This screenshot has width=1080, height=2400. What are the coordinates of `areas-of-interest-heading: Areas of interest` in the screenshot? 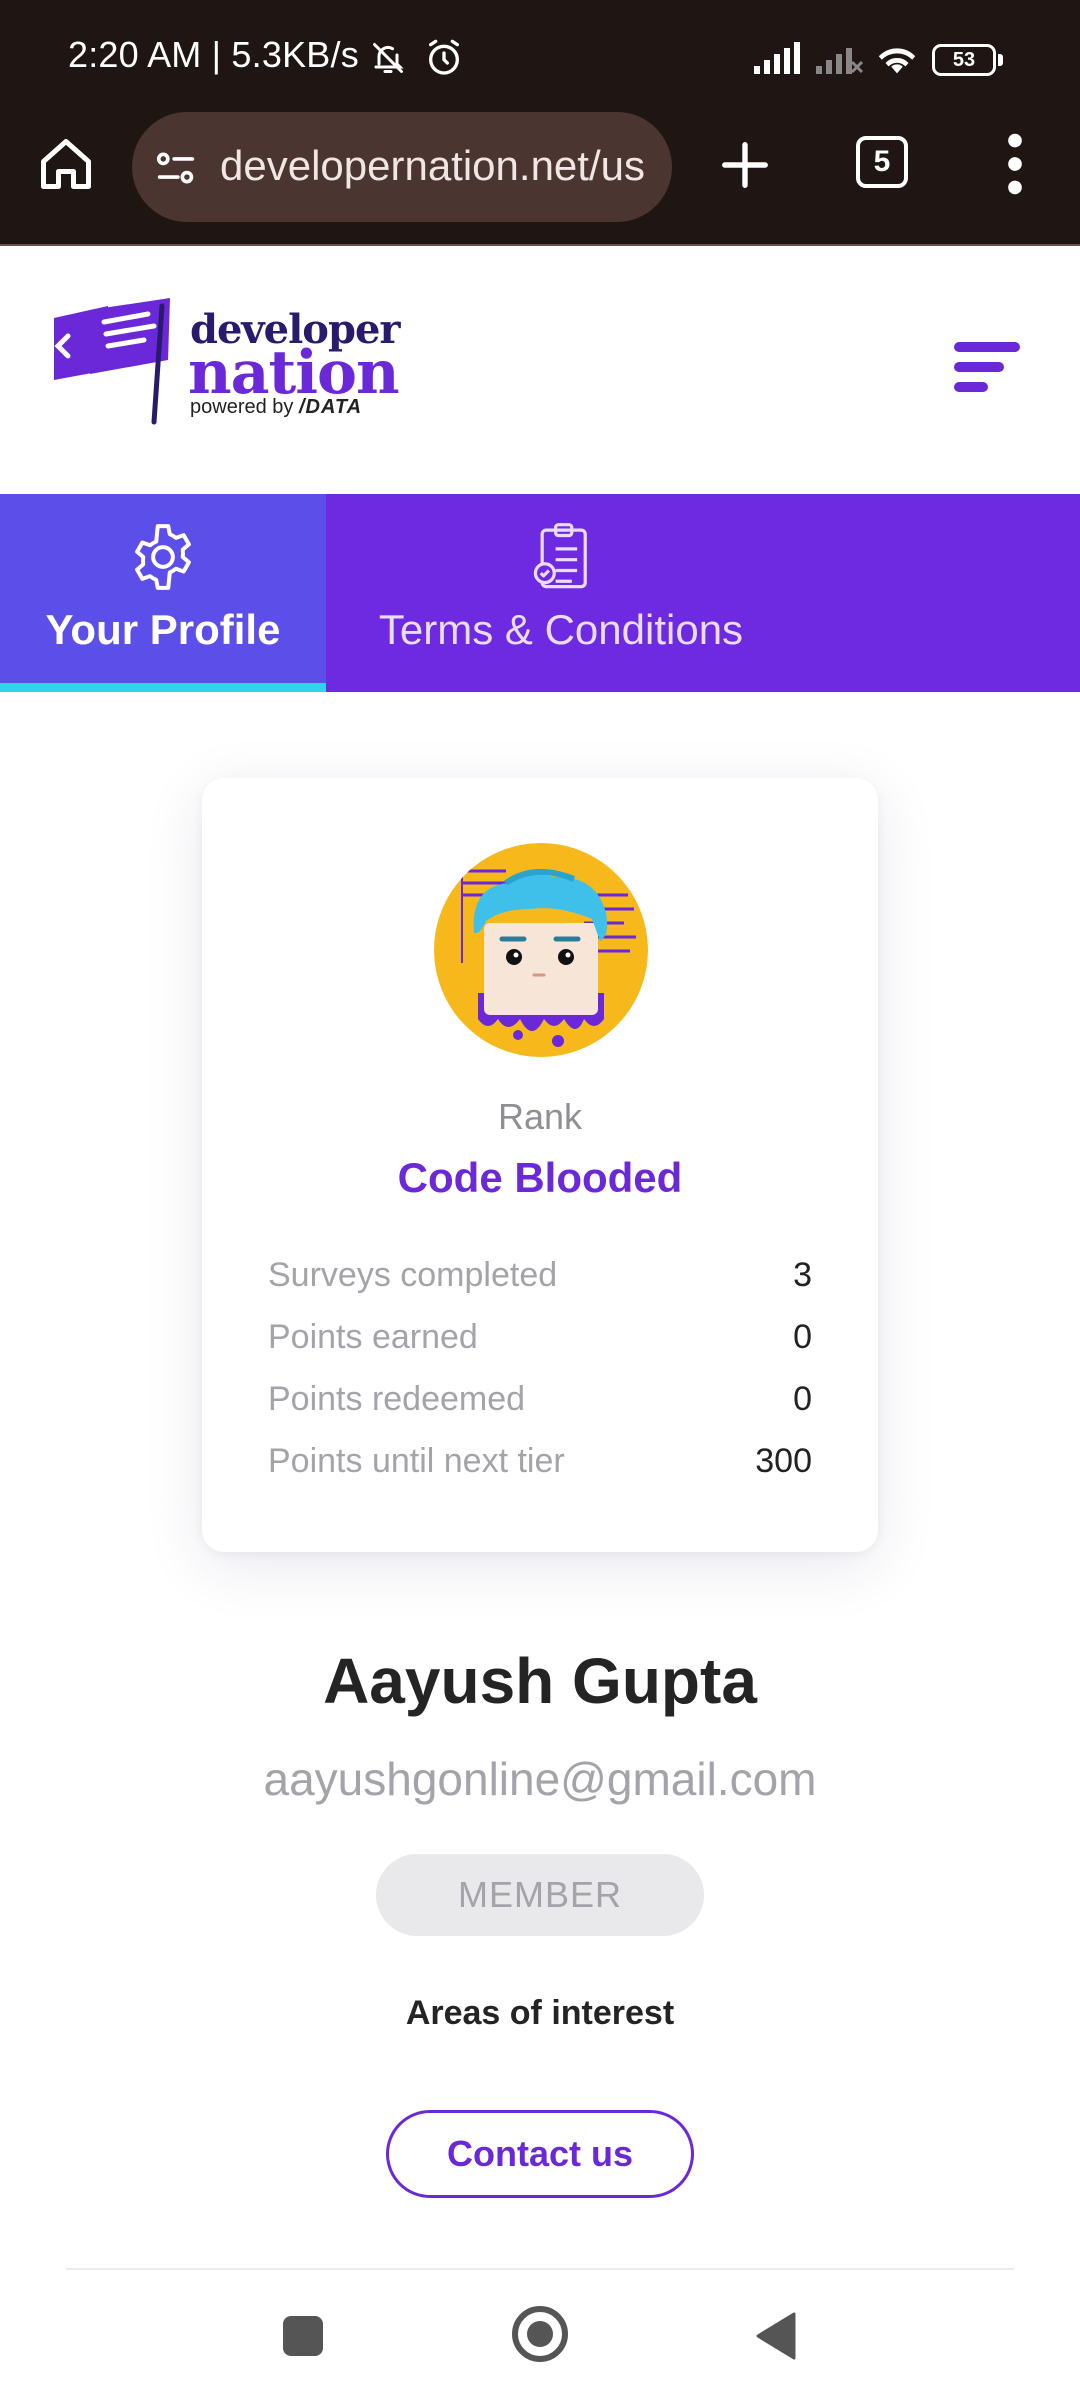 It's located at (540, 2013).